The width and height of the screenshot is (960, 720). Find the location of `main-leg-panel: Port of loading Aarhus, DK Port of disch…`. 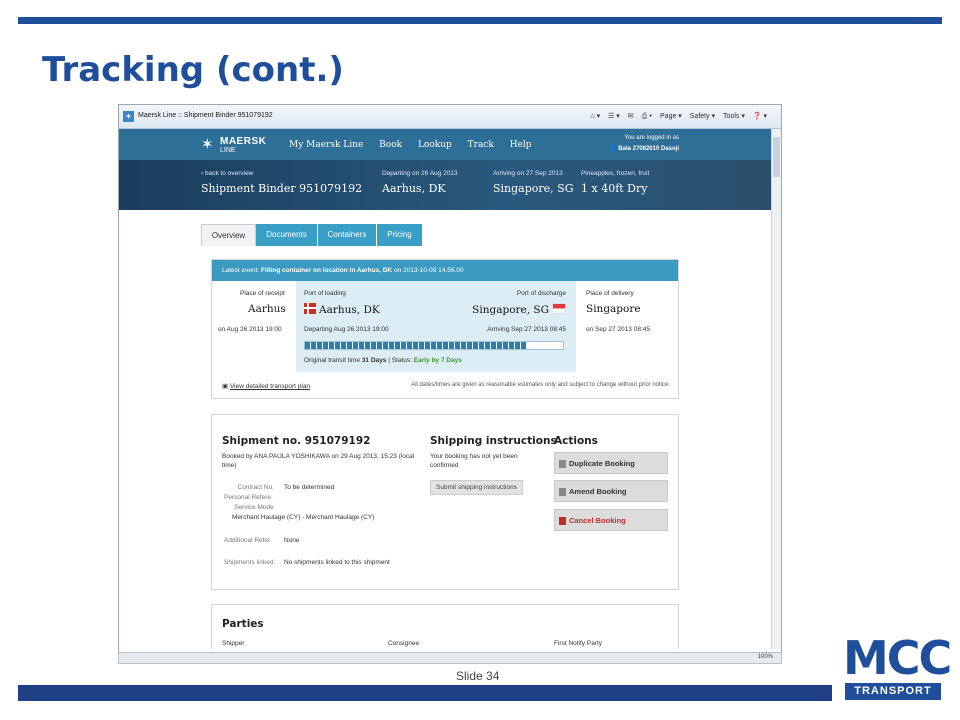

main-leg-panel: Port of loading Aarhus, DK Port of disch… is located at coordinates (436, 326).